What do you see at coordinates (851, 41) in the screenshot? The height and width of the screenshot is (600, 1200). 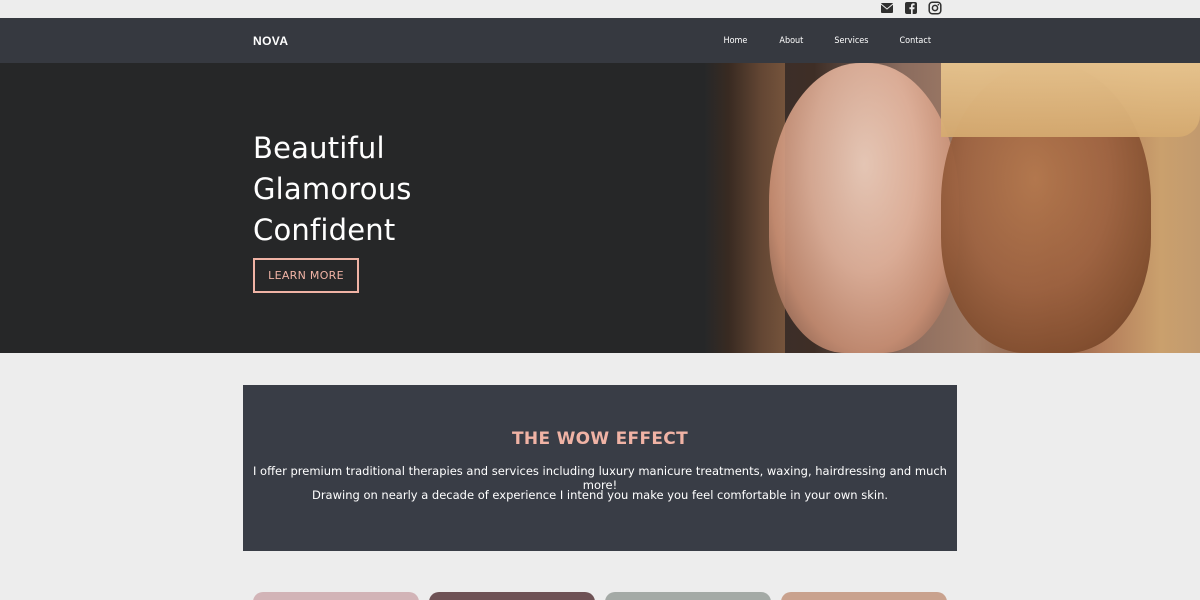 I see `nav-services: Services` at bounding box center [851, 41].